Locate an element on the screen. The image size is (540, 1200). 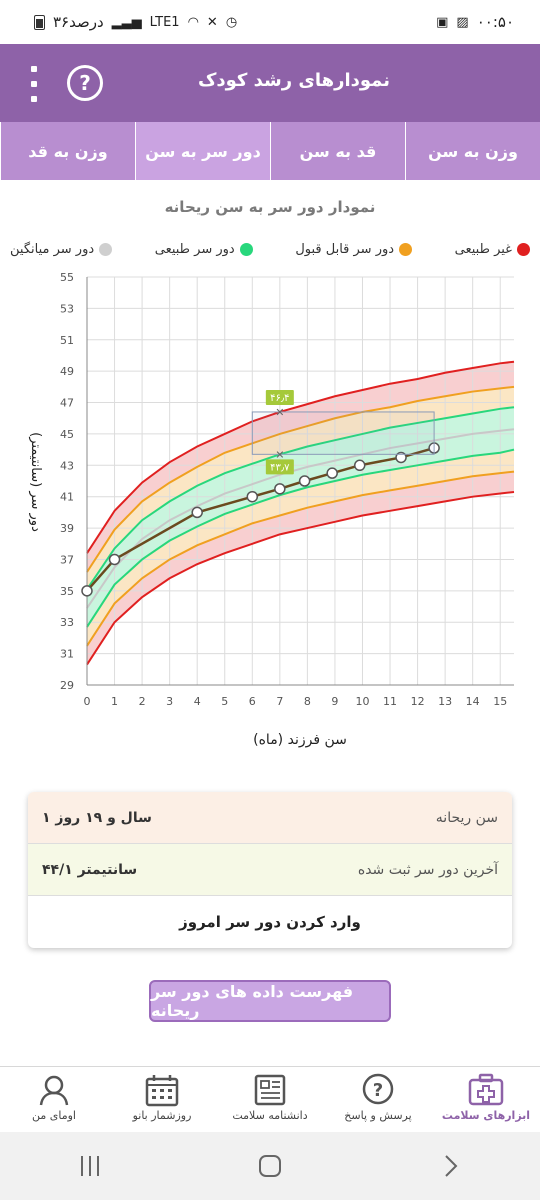
nav-label: ابزارهای سلامت is located at coordinates (486, 1115).